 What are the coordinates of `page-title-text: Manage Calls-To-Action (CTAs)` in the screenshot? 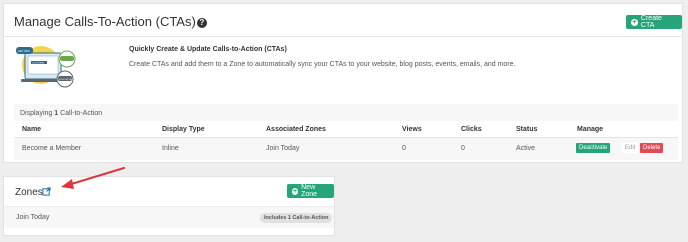 It's located at (105, 21).